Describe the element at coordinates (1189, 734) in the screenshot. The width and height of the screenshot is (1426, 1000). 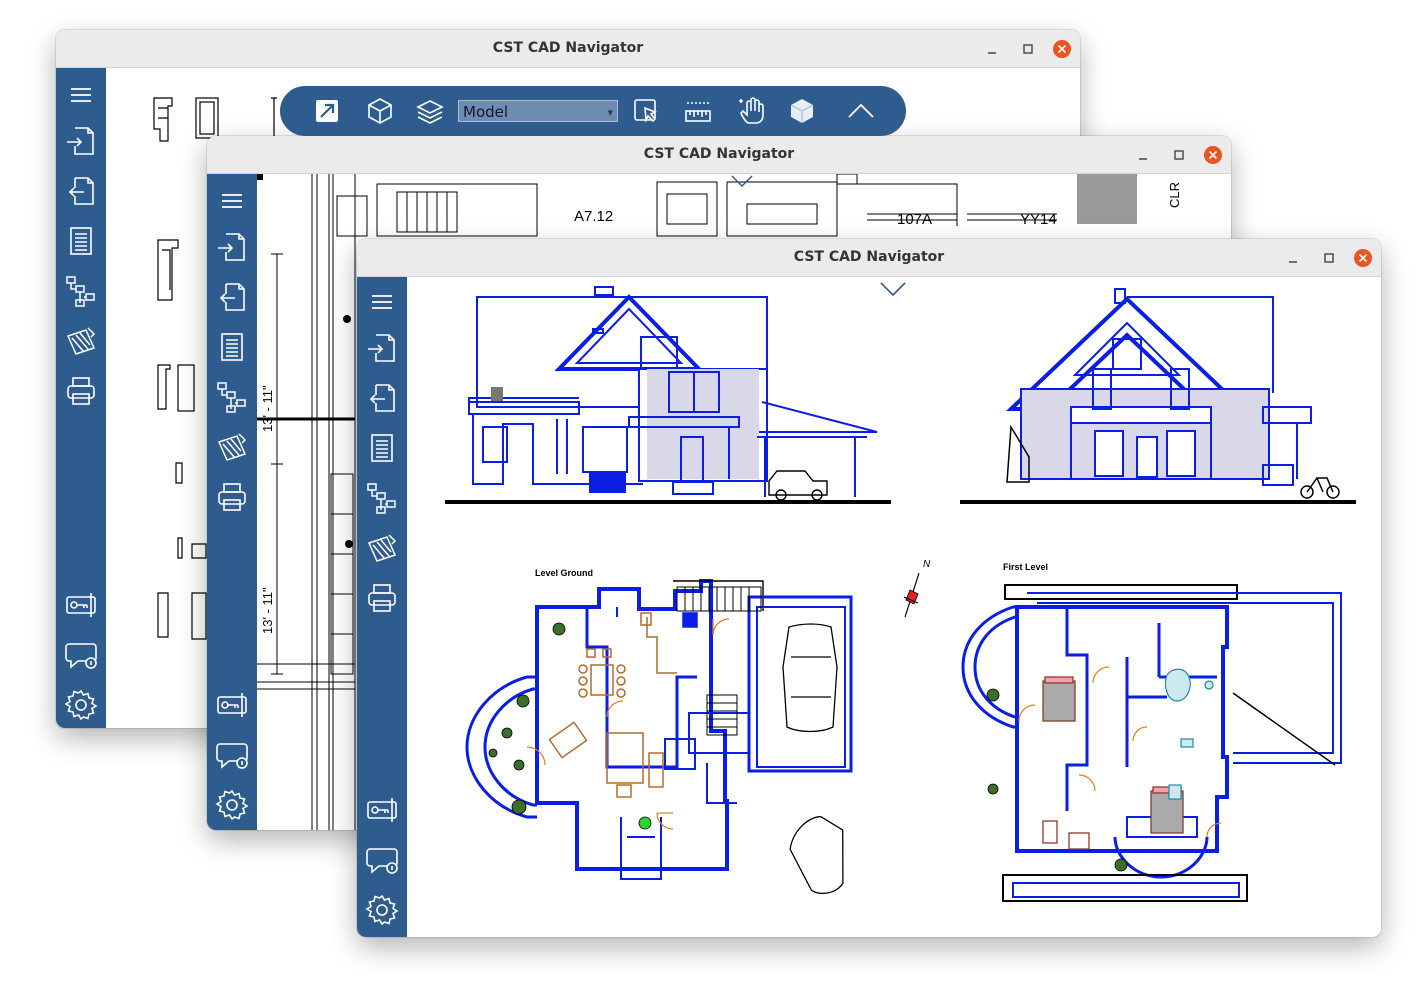
I see `bathroom-fixture-icon` at that location.